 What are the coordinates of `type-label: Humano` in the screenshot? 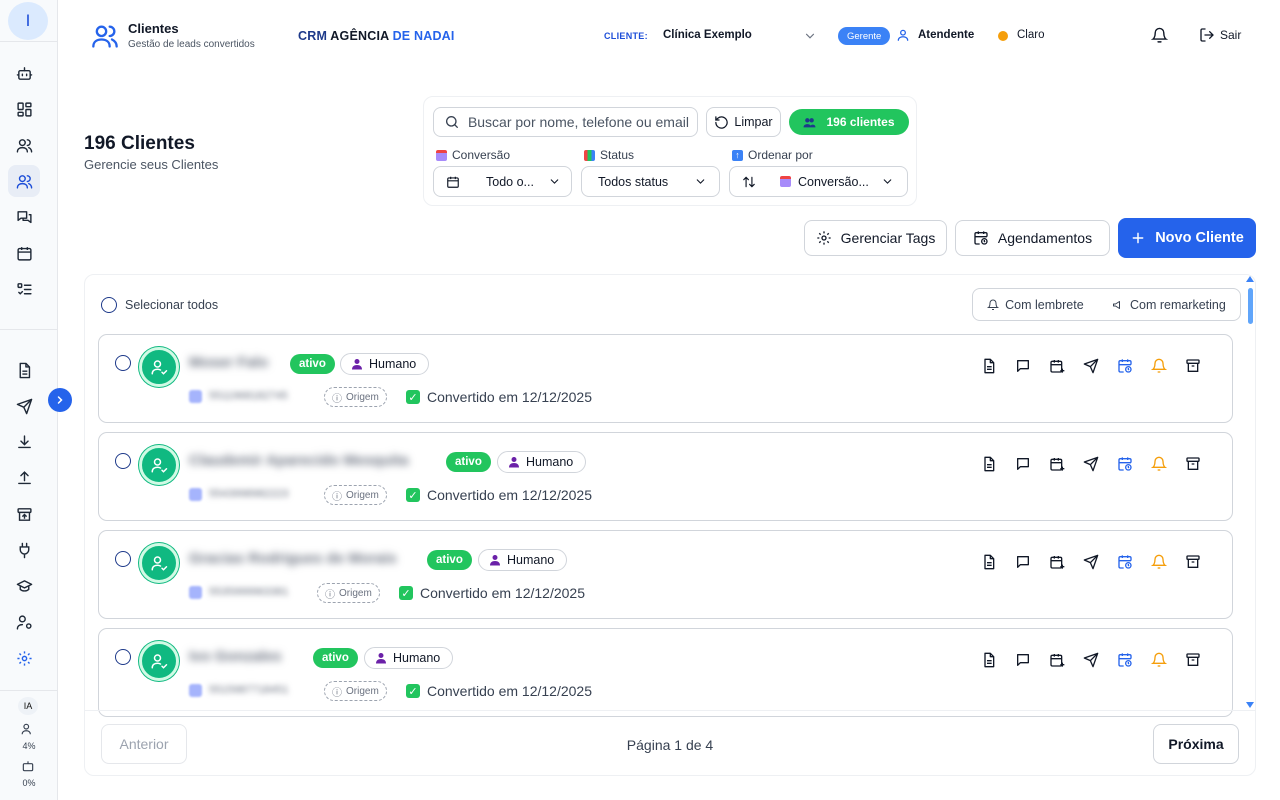 It's located at (531, 560).